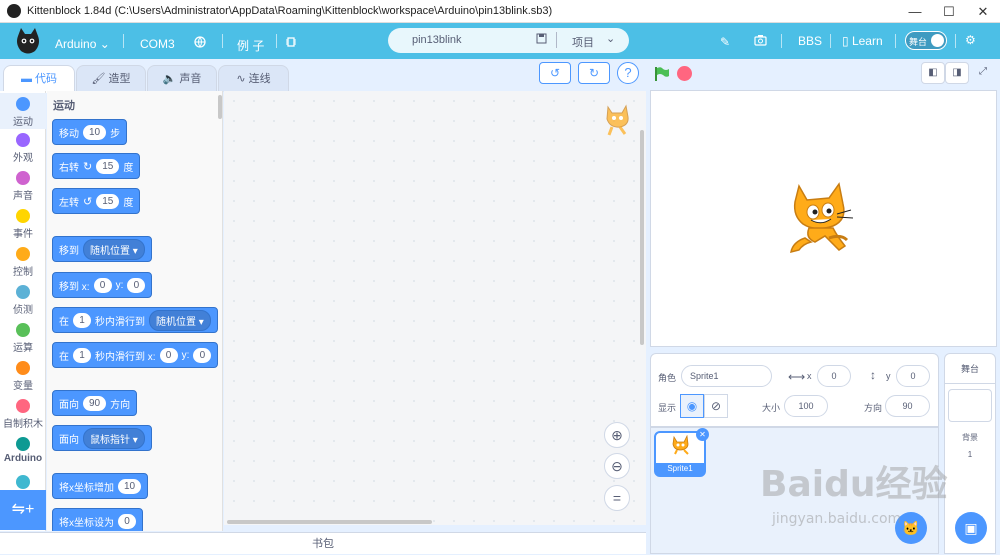  I want to click on maximize-button: ☐, so click(949, 11).